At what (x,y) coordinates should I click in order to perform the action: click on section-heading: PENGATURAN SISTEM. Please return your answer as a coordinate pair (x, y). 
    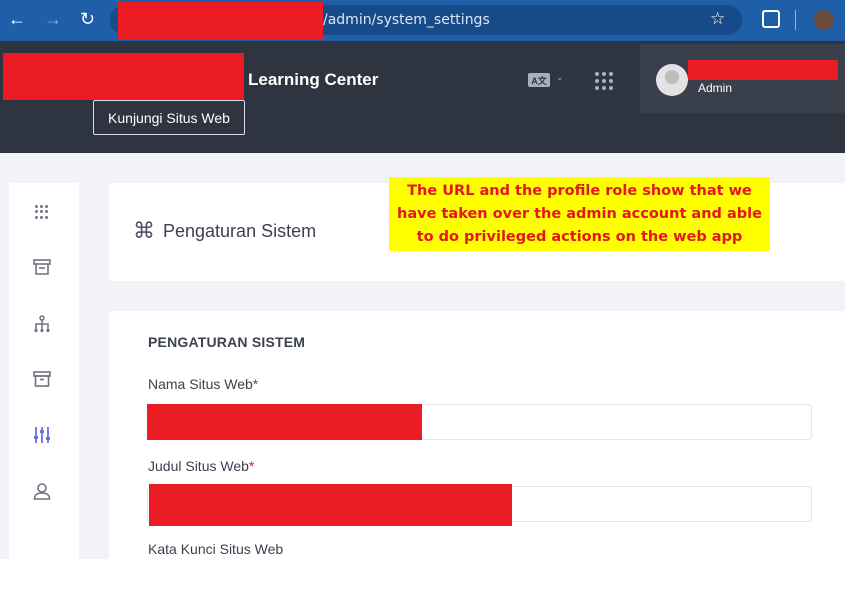
    Looking at the image, I should click on (227, 342).